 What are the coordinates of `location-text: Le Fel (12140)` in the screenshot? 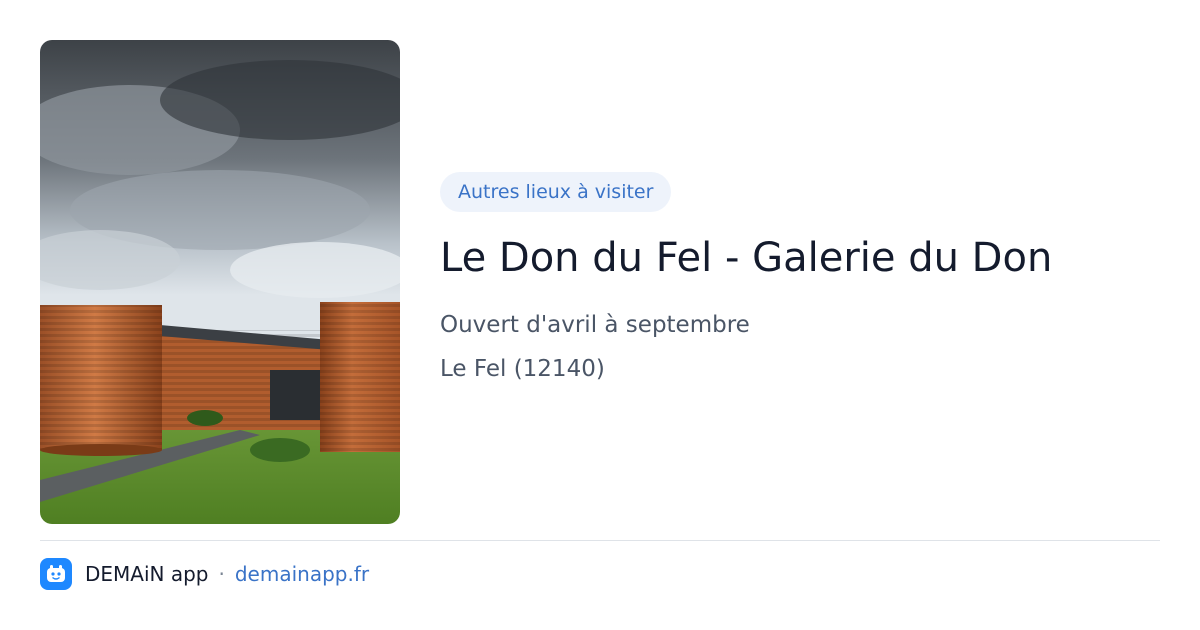 It's located at (522, 369).